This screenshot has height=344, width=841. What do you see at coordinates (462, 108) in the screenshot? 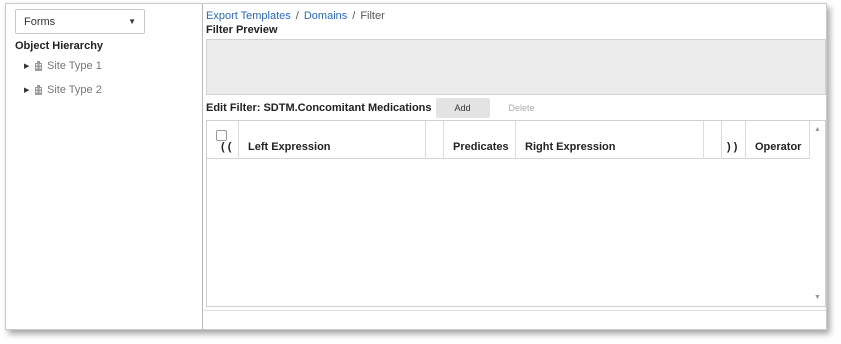
I see `add-button: Add` at bounding box center [462, 108].